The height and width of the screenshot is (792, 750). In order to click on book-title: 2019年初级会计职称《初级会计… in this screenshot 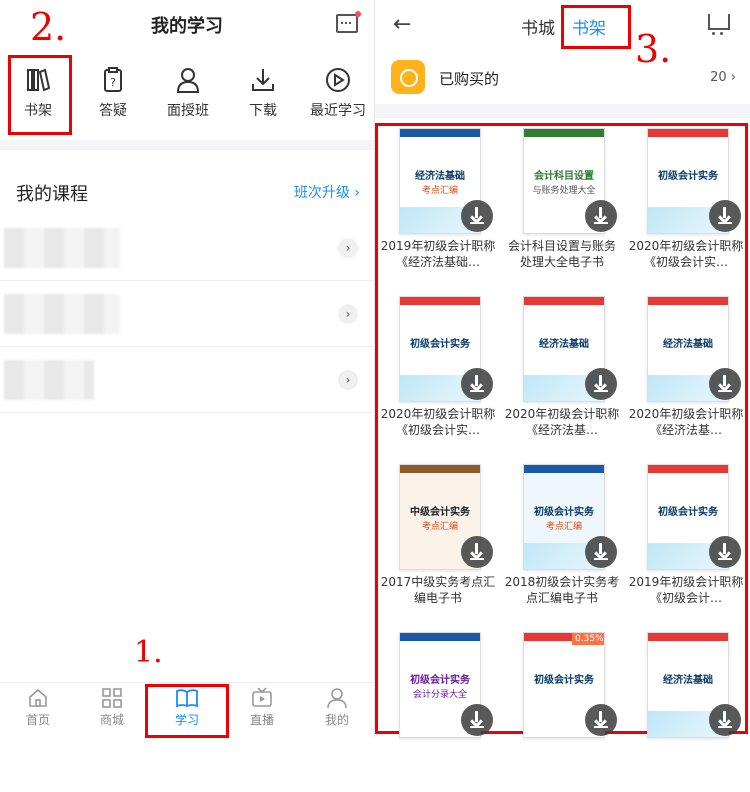, I will do `click(686, 590)`.